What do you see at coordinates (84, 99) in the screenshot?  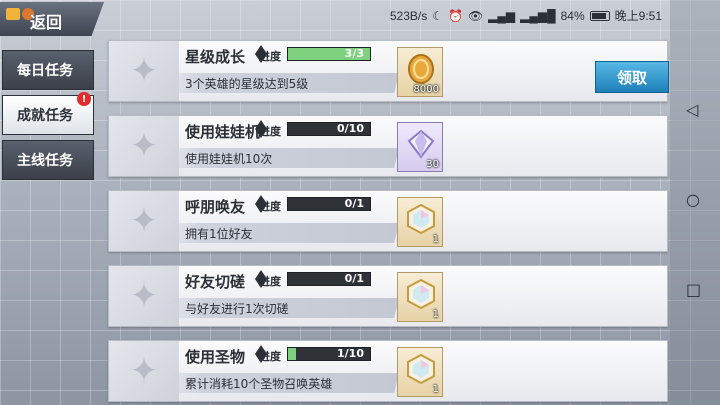 I see `alert-badge: !` at bounding box center [84, 99].